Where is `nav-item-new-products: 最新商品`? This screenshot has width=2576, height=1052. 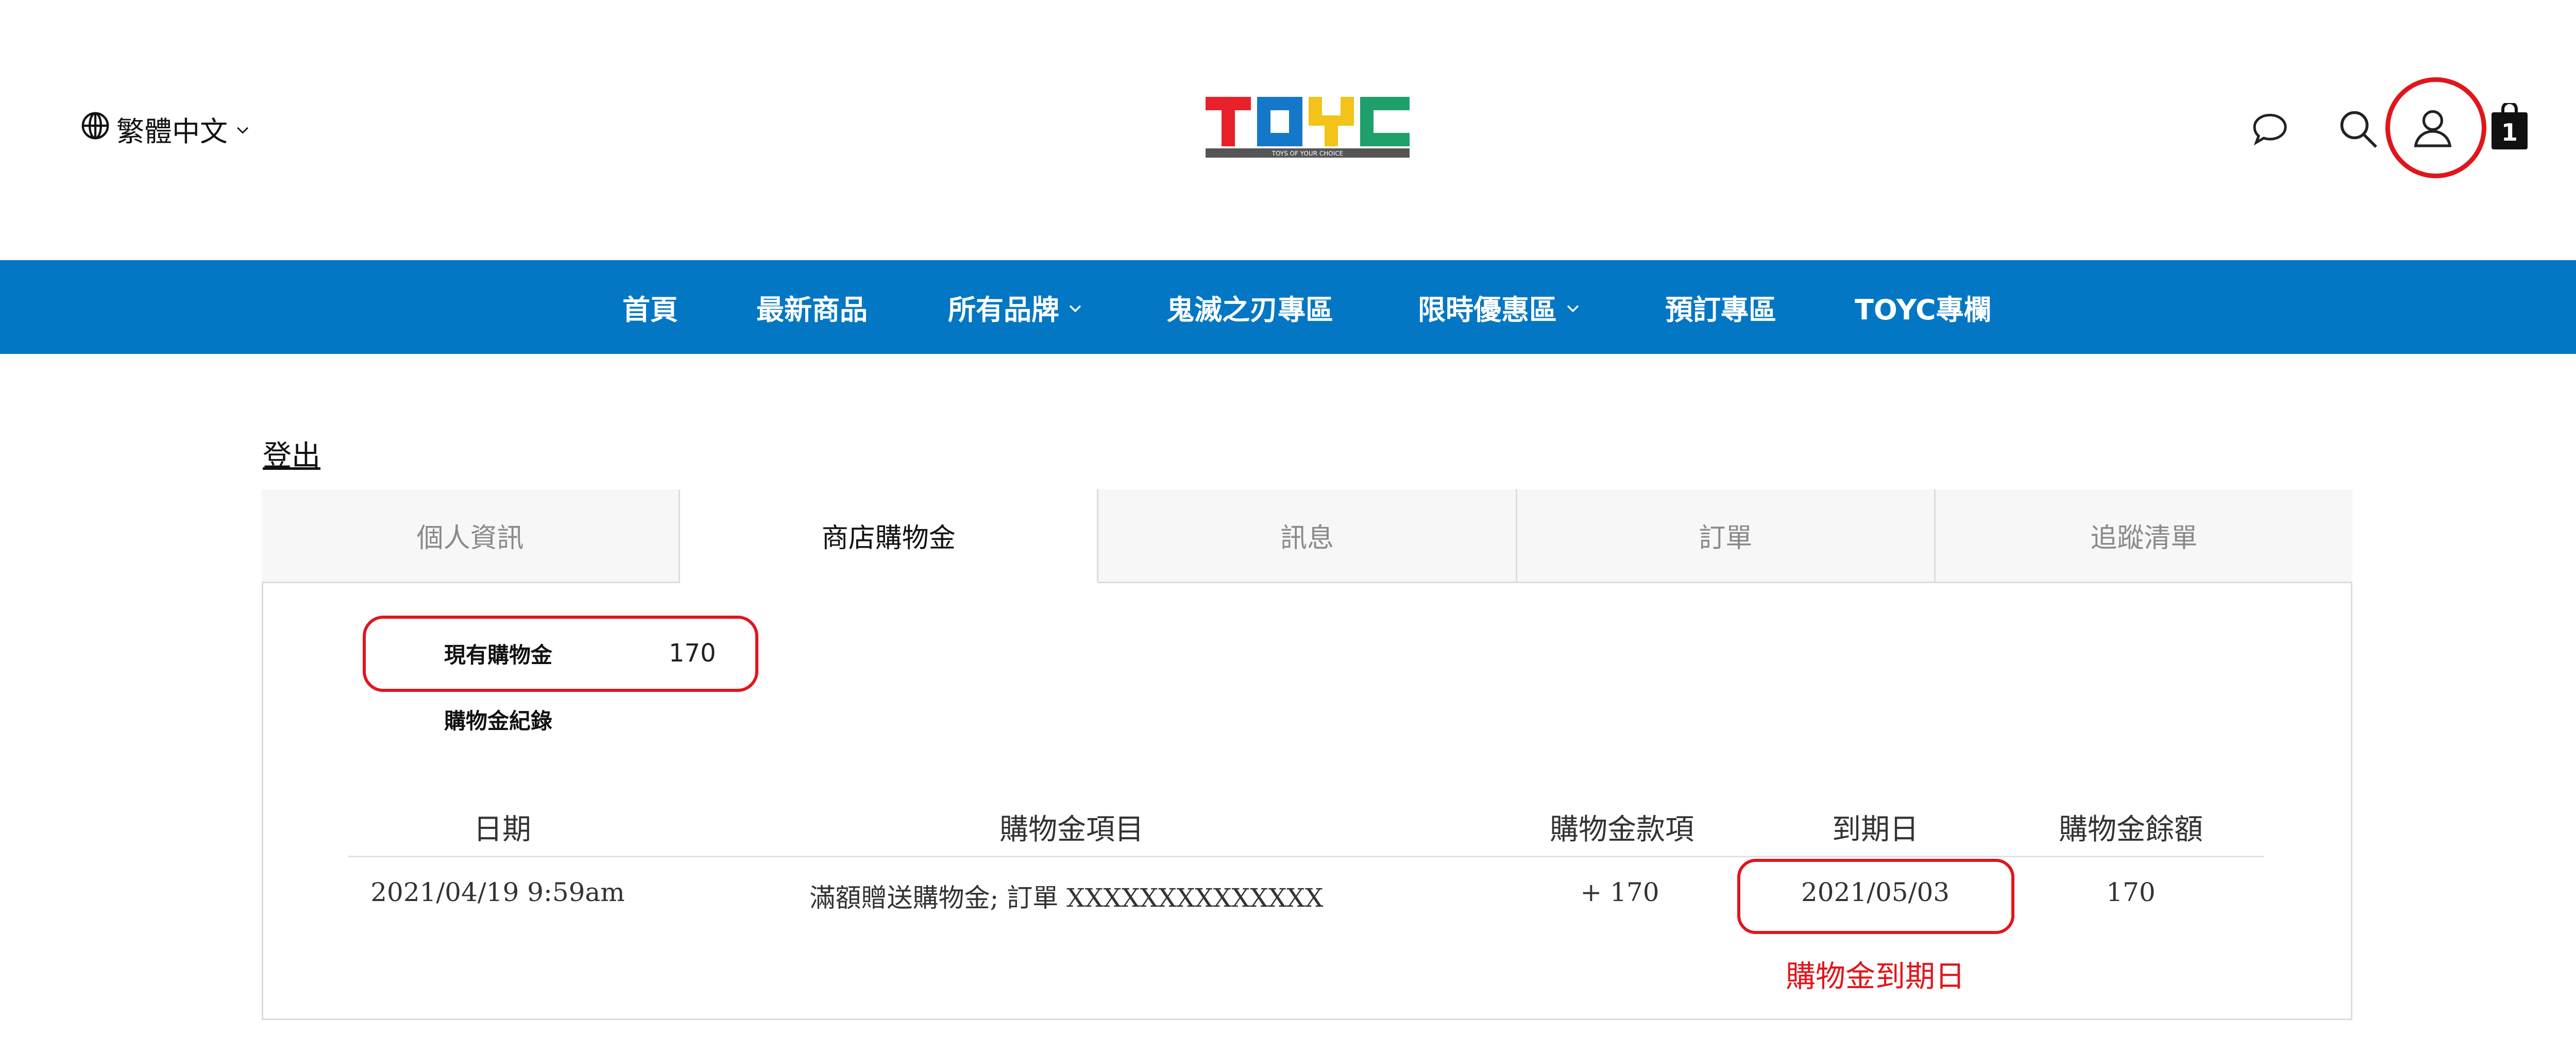
nav-item-new-products: 最新商品 is located at coordinates (812, 307).